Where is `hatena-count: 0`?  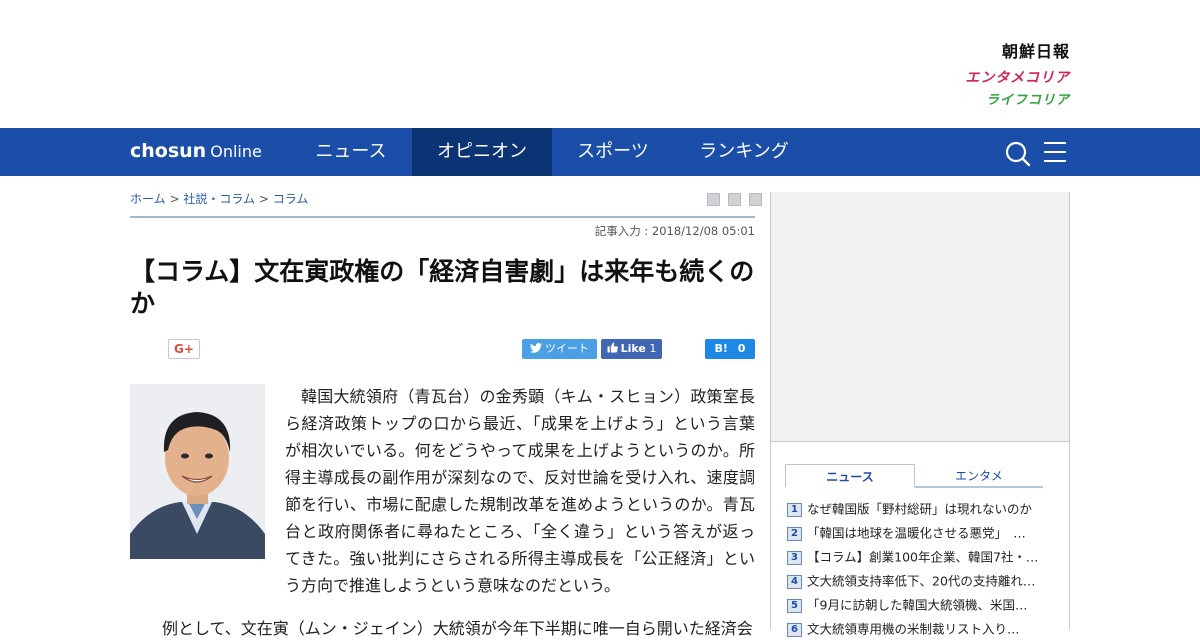
hatena-count: 0 is located at coordinates (741, 348).